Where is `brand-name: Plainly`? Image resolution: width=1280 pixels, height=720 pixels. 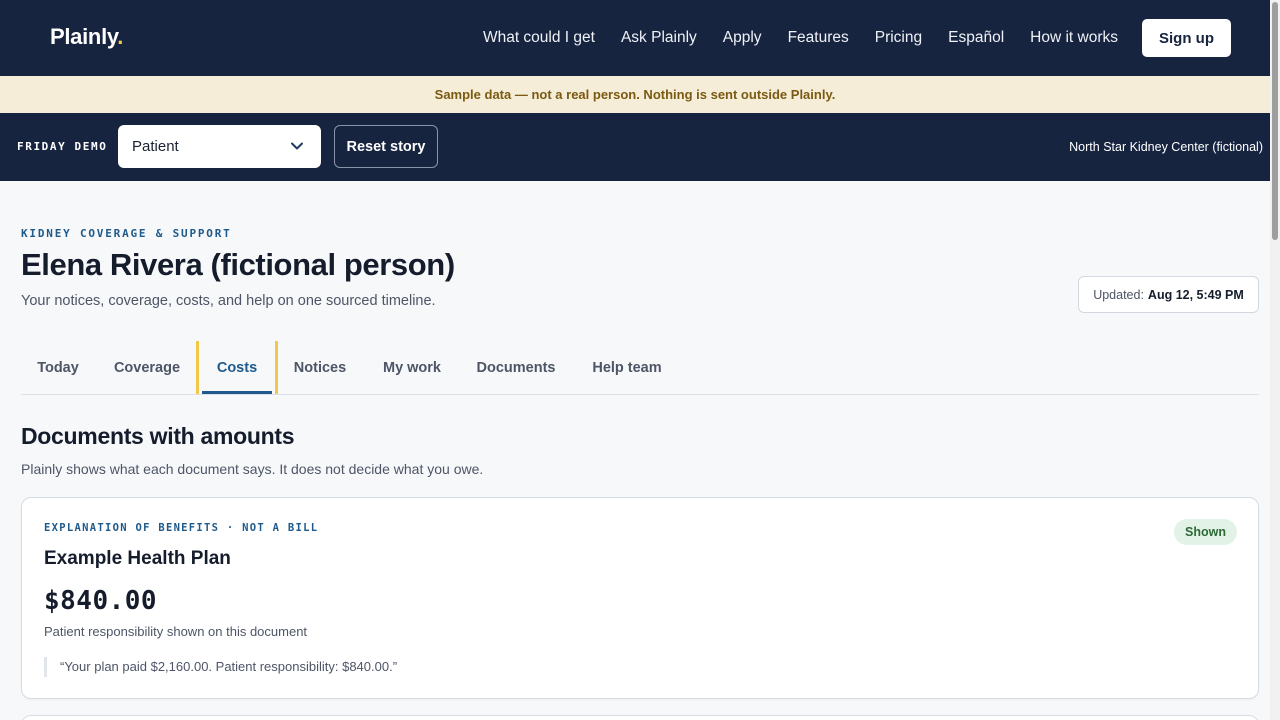
brand-name: Plainly is located at coordinates (84, 36).